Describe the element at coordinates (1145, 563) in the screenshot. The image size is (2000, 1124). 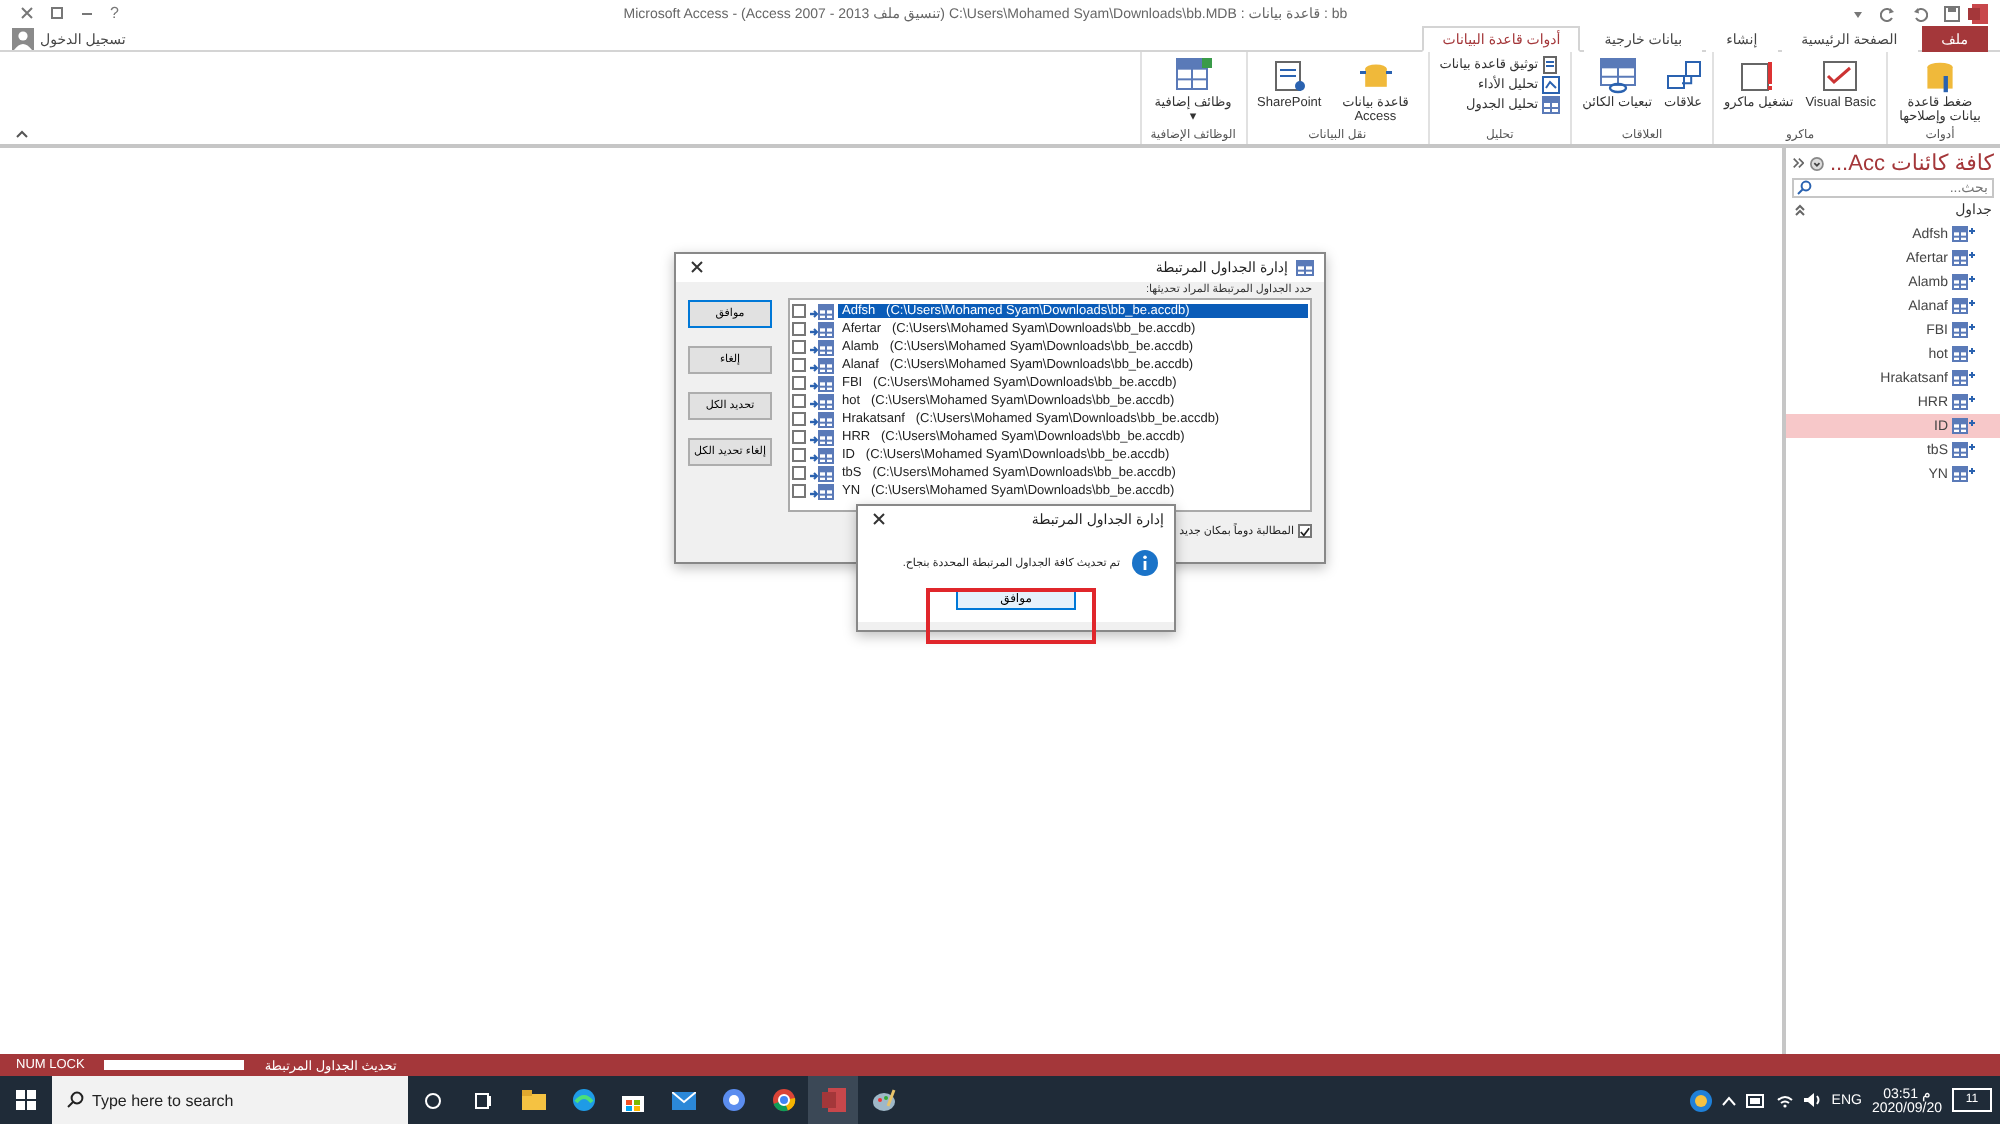
I see `info-icon` at that location.